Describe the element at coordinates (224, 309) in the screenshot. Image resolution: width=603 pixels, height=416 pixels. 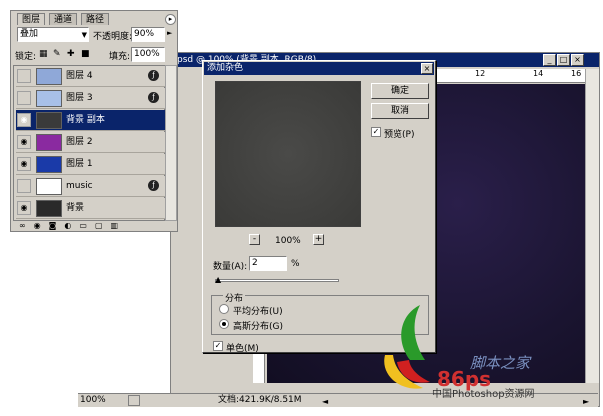
I see `uniform-radio` at that location.